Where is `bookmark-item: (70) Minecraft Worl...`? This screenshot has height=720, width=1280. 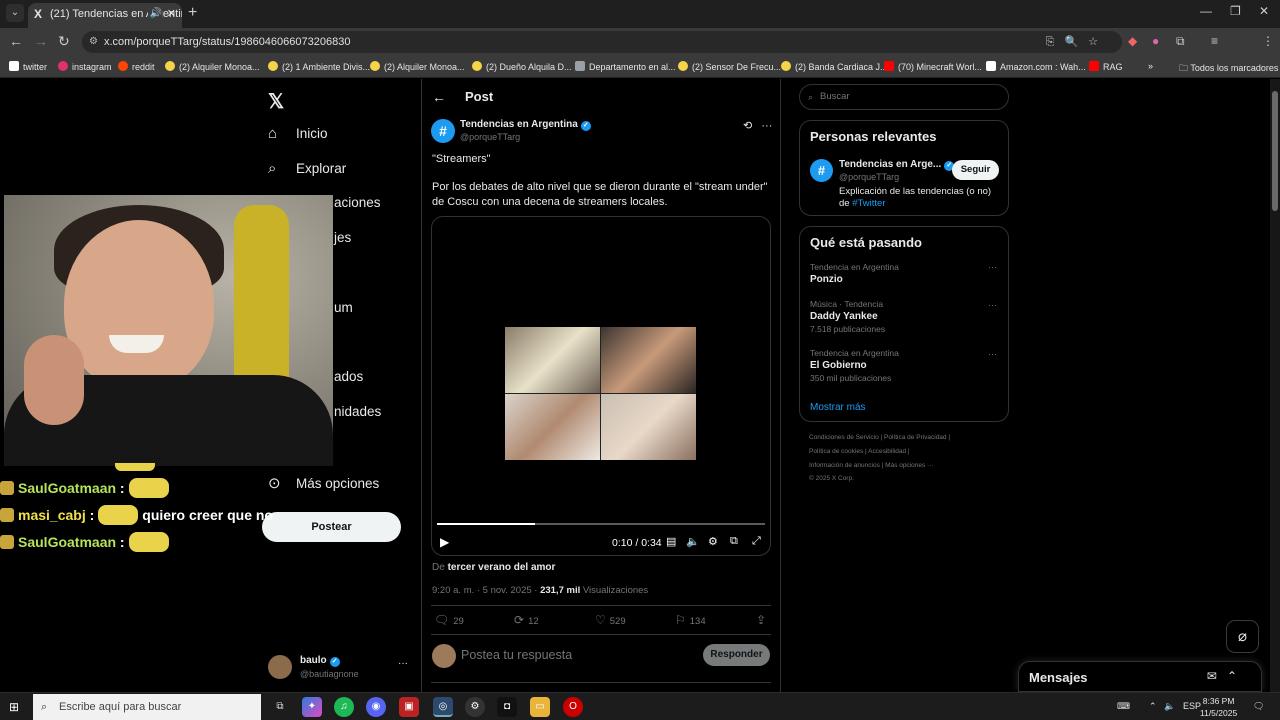 bookmark-item: (70) Minecraft Worl... is located at coordinates (933, 66).